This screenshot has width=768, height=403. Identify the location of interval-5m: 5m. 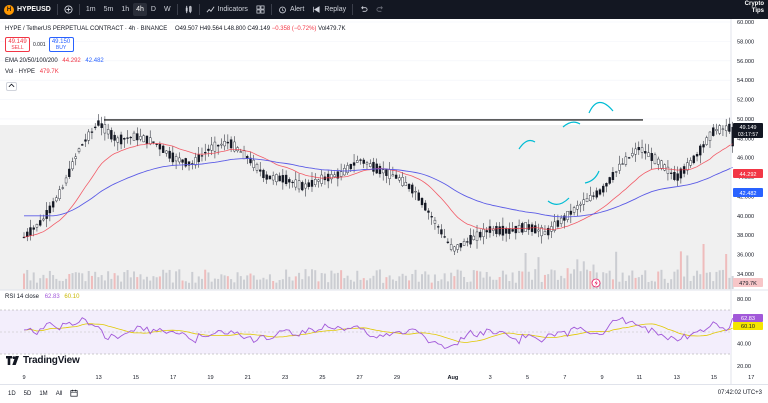
(109, 9).